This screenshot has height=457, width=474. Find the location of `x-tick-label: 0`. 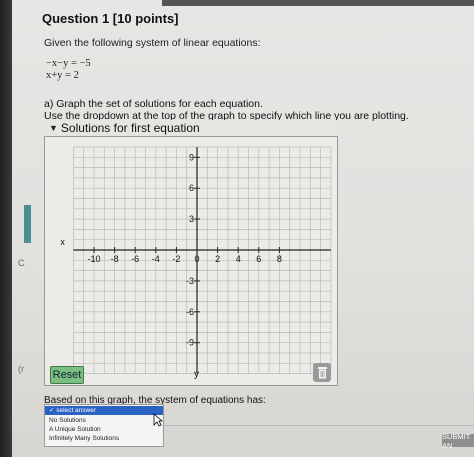

x-tick-label: 0 is located at coordinates (196, 259).